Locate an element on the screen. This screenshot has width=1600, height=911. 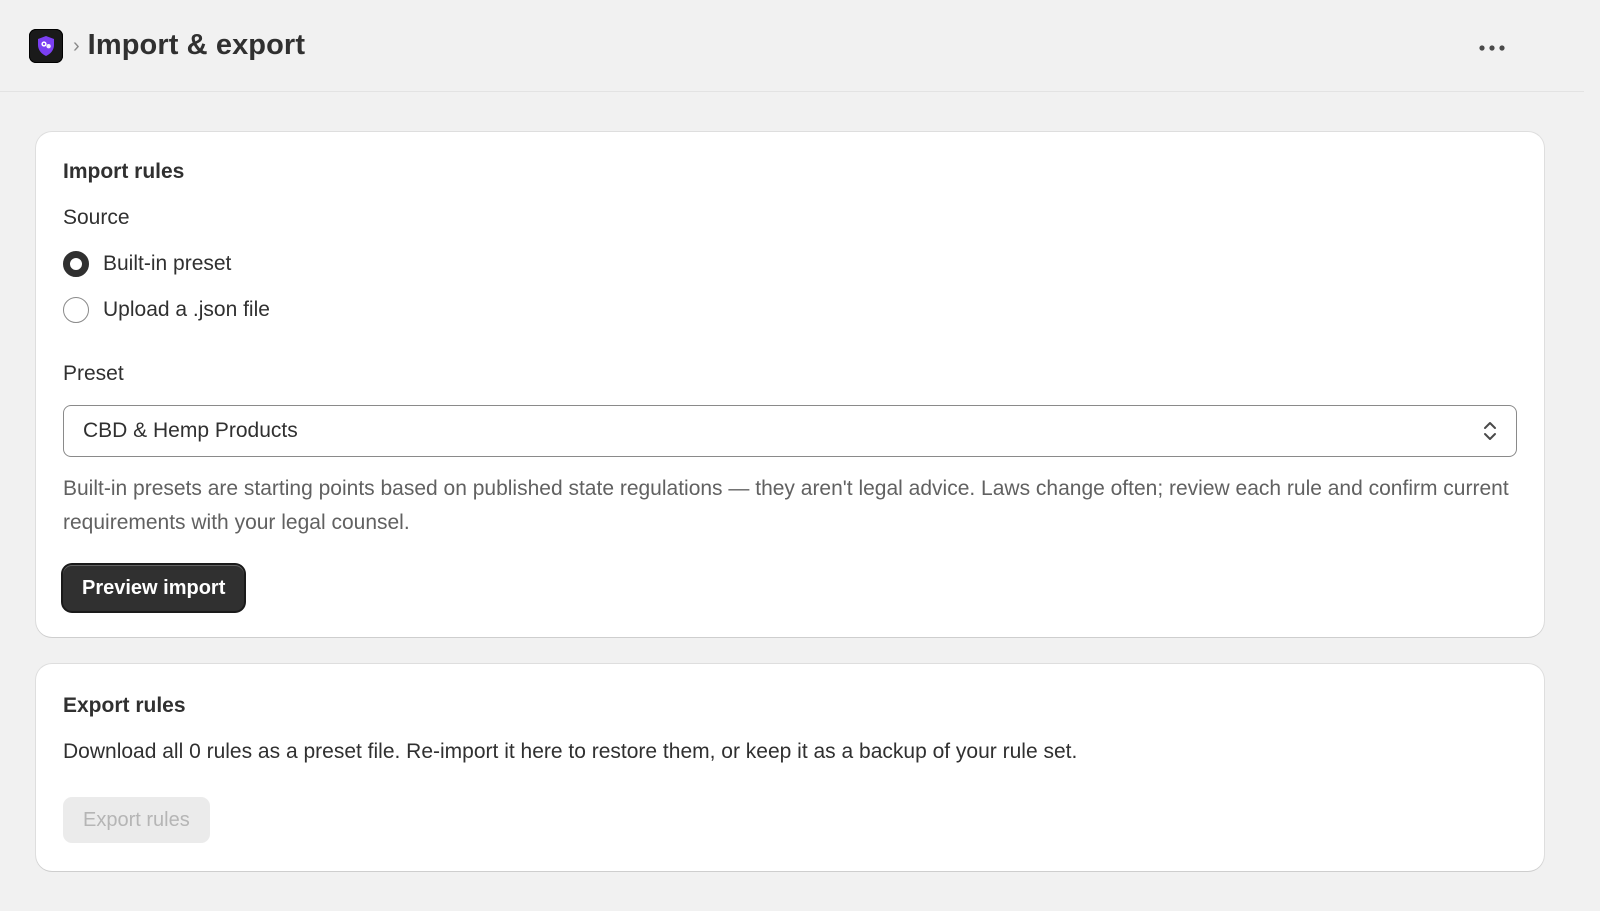
preset-select: CBD & Hemp Products is located at coordinates (790, 431).